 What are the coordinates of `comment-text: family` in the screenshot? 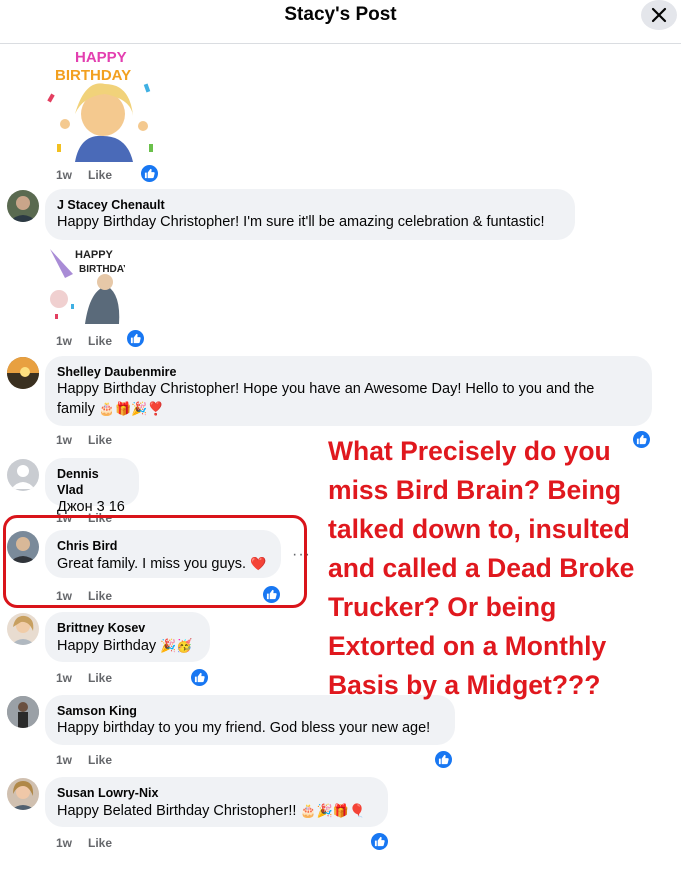 It's located at (76, 409).